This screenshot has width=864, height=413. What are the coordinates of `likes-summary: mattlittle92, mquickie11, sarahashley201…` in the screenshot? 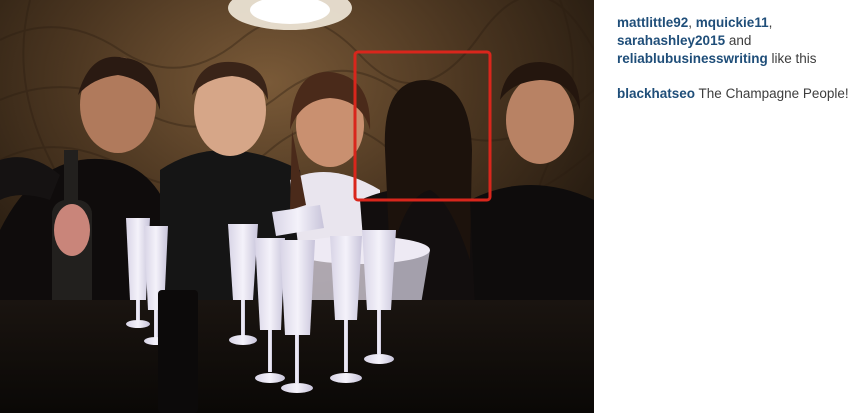 It's located at (740, 41).